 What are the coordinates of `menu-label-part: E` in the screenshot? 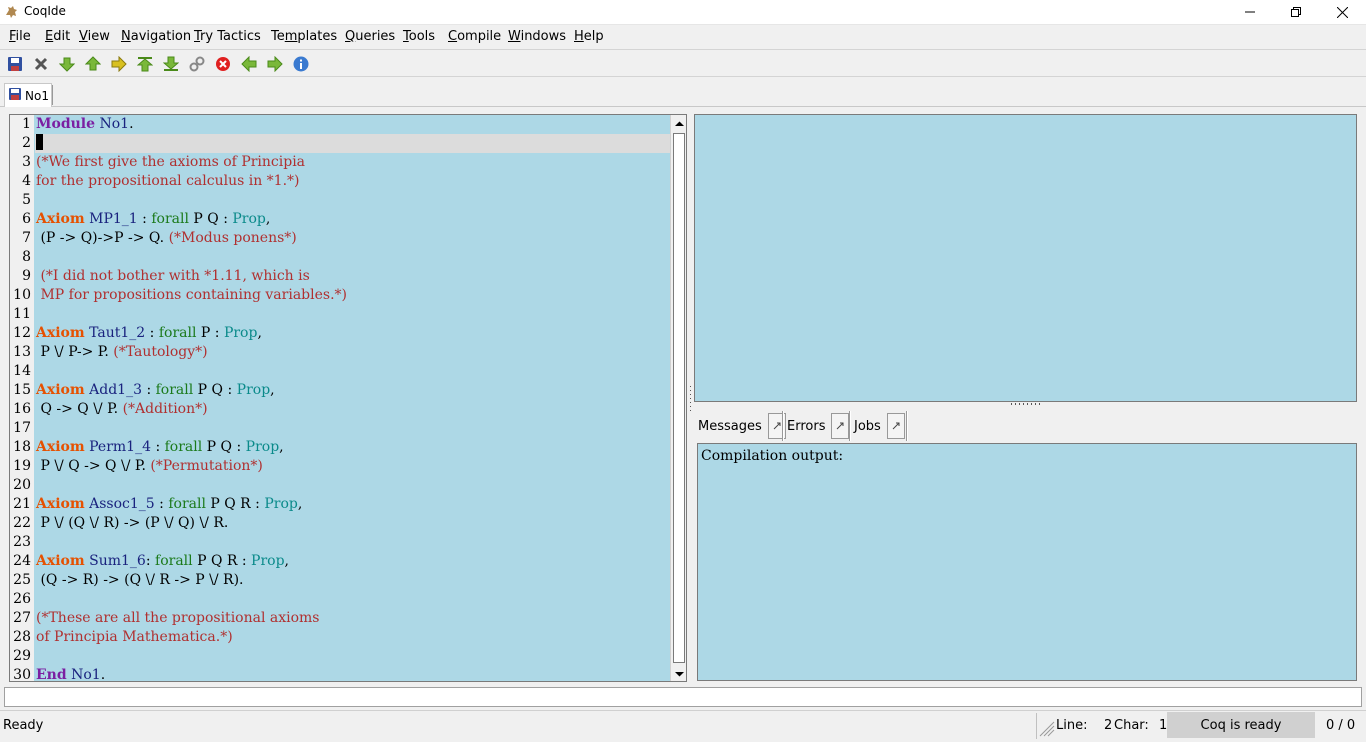 It's located at (49, 36).